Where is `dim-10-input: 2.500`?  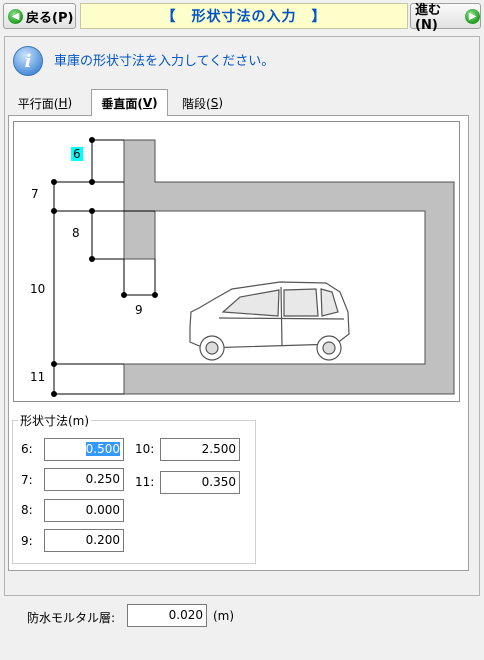 dim-10-input: 2.500 is located at coordinates (200, 449).